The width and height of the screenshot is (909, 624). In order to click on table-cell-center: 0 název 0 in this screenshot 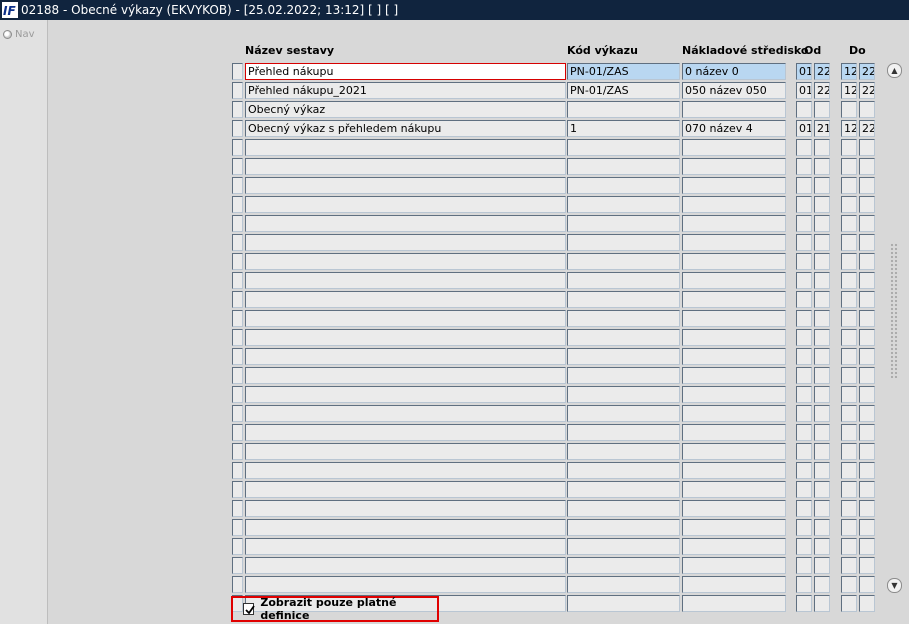, I will do `click(734, 71)`.